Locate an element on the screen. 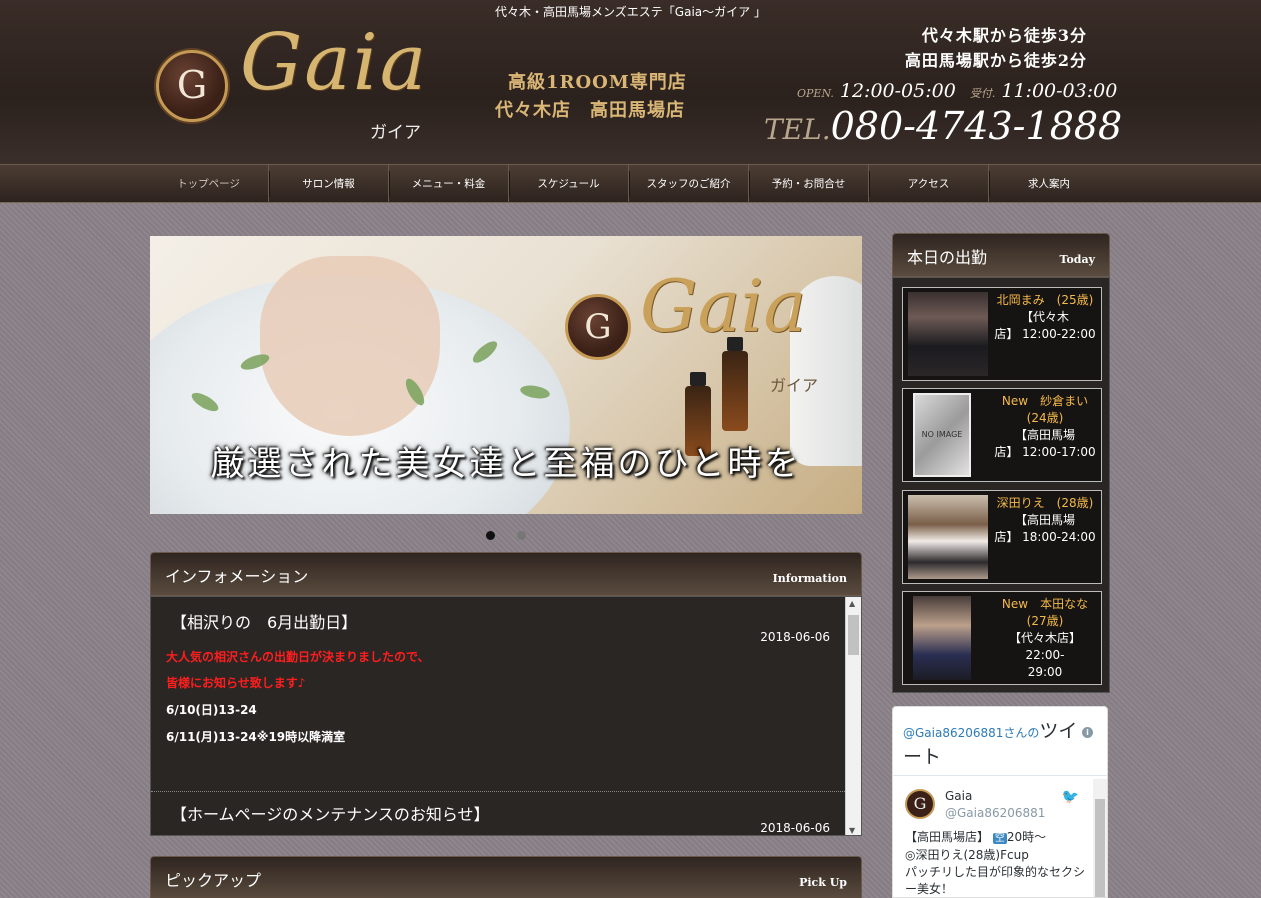 The image size is (1261, 898). tel-label: TEL. is located at coordinates (797, 129).